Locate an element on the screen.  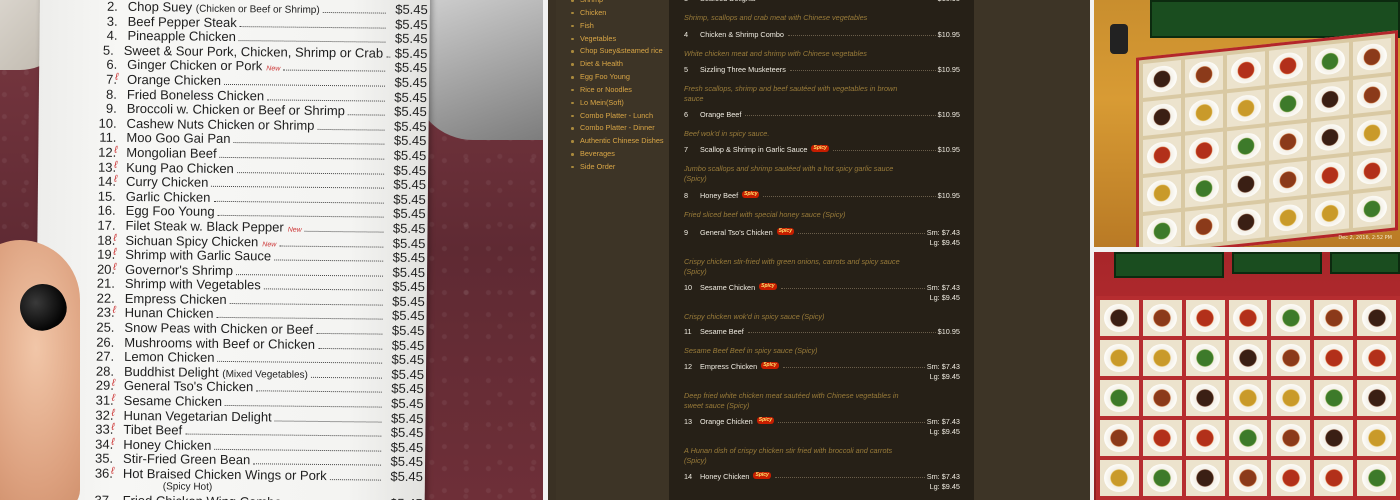
menu-item-name: General Tso's Chicken is located at coordinates (736, 232).